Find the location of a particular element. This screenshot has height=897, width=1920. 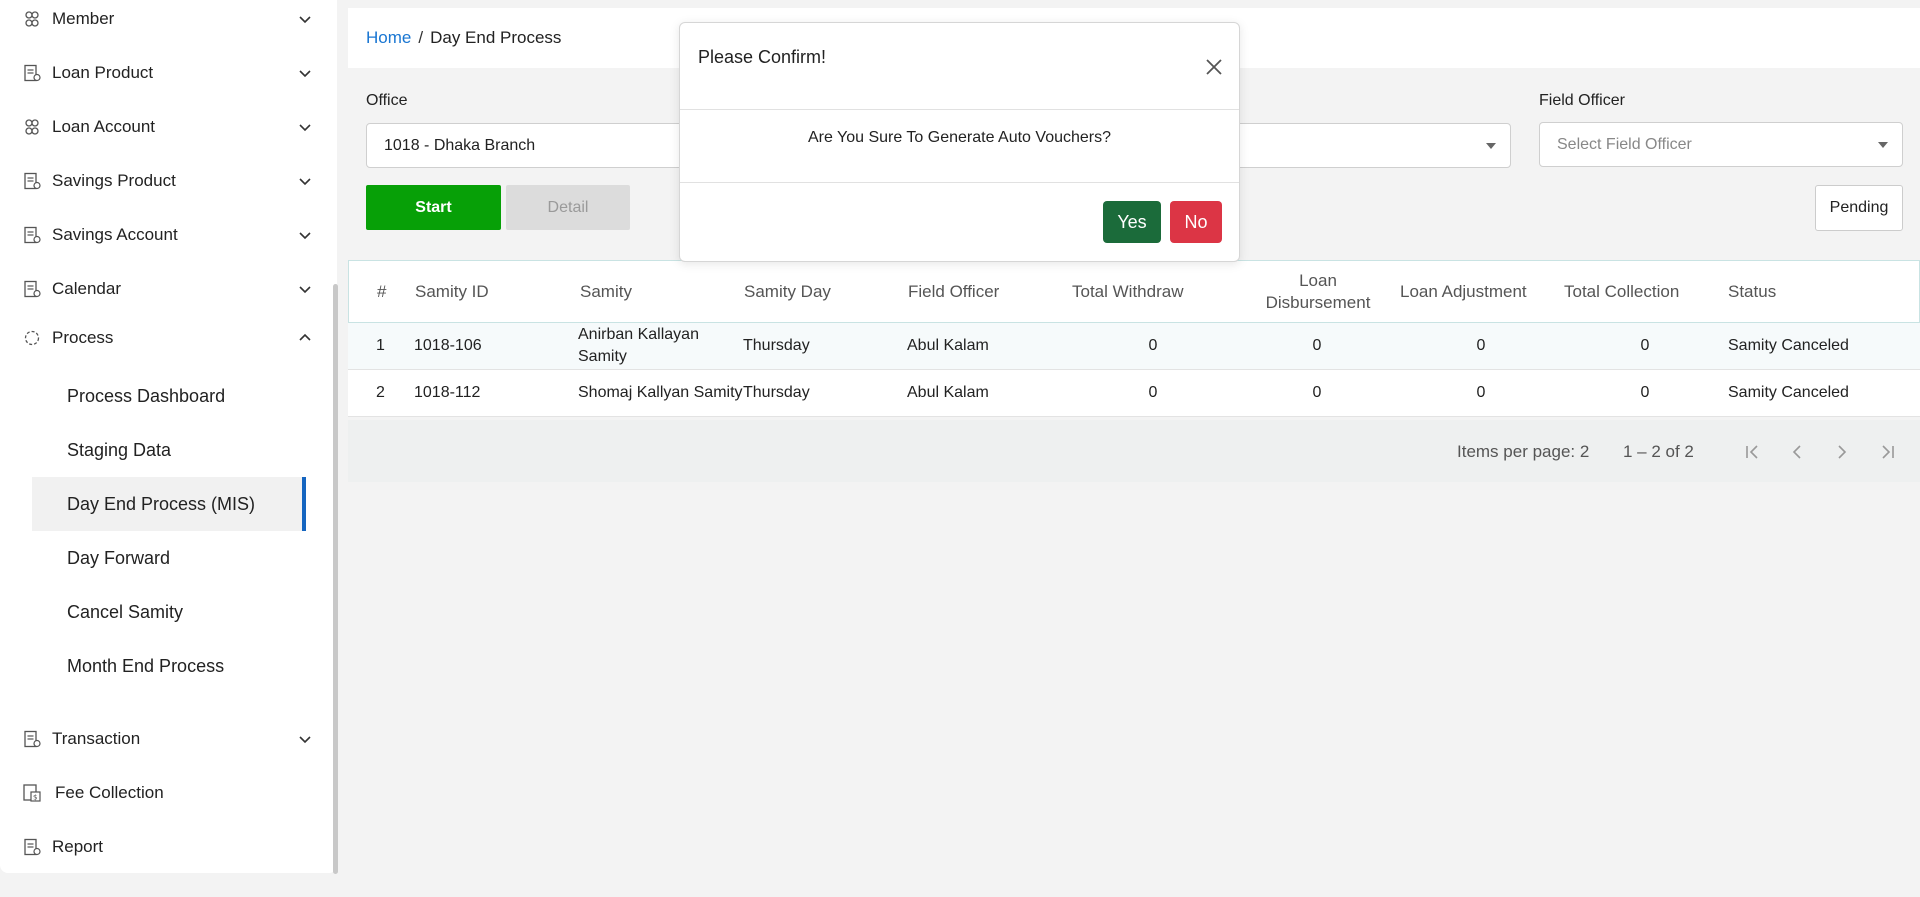

header-status: Status is located at coordinates (1752, 291).